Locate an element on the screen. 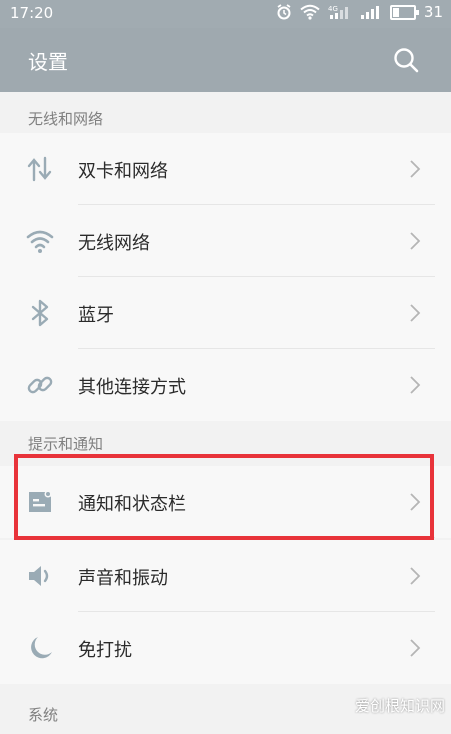 Image resolution: width=451 pixels, height=734 pixels. settings-item-label: 无线网络 is located at coordinates (114, 243).